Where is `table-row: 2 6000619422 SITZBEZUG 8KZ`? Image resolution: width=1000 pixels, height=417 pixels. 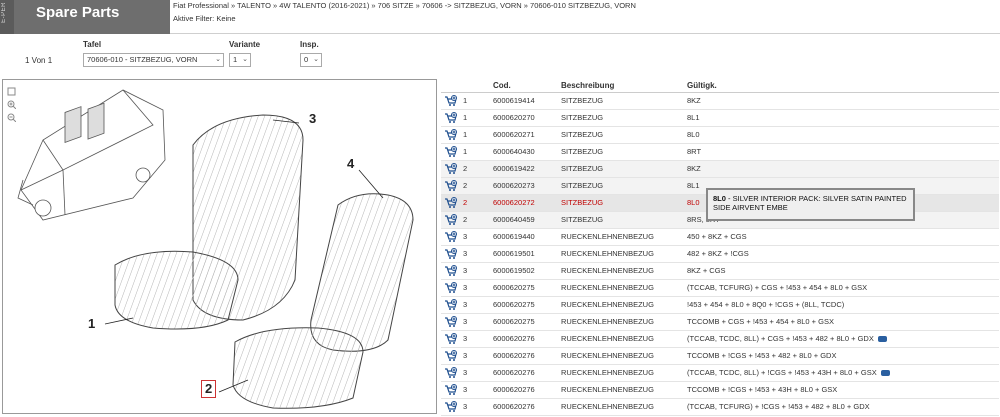 table-row: 2 6000619422 SITZBEZUG 8KZ is located at coordinates (720, 169).